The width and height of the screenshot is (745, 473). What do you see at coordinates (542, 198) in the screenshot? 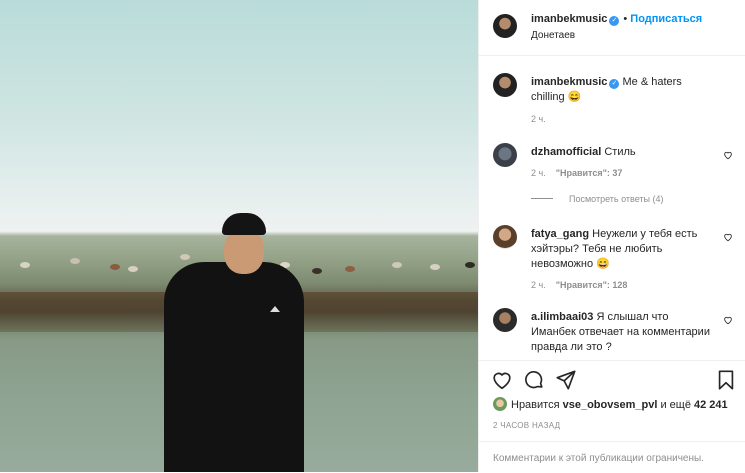
I see `replies-line` at bounding box center [542, 198].